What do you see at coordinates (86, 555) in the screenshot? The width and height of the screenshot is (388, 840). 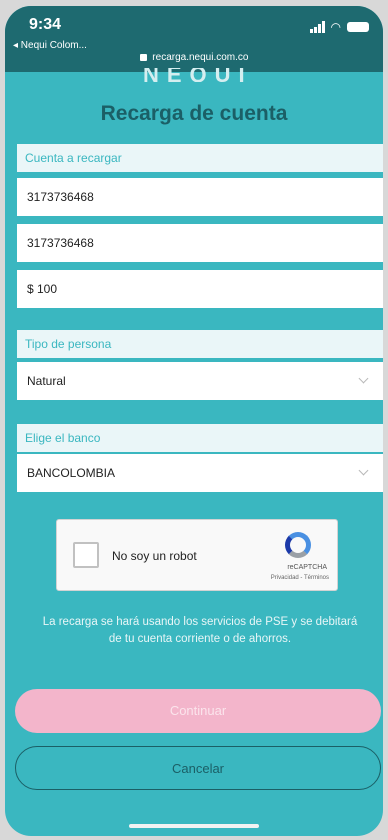 I see `recaptcha-checkbox` at bounding box center [86, 555].